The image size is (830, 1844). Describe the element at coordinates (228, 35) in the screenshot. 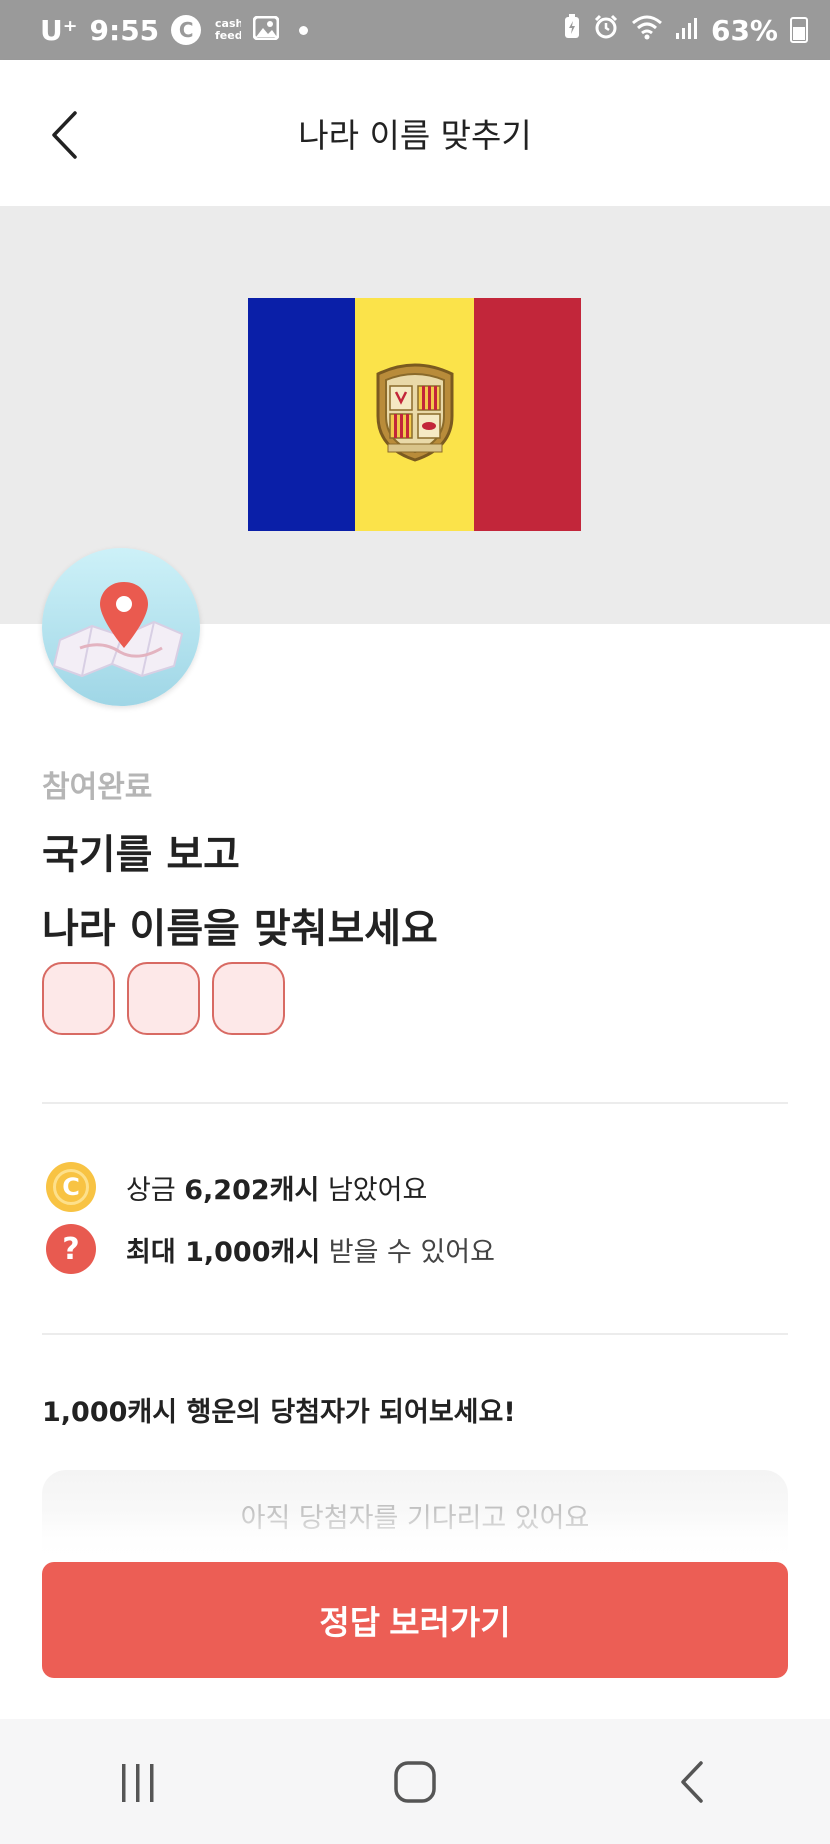

I see `svg-text: feed` at that location.